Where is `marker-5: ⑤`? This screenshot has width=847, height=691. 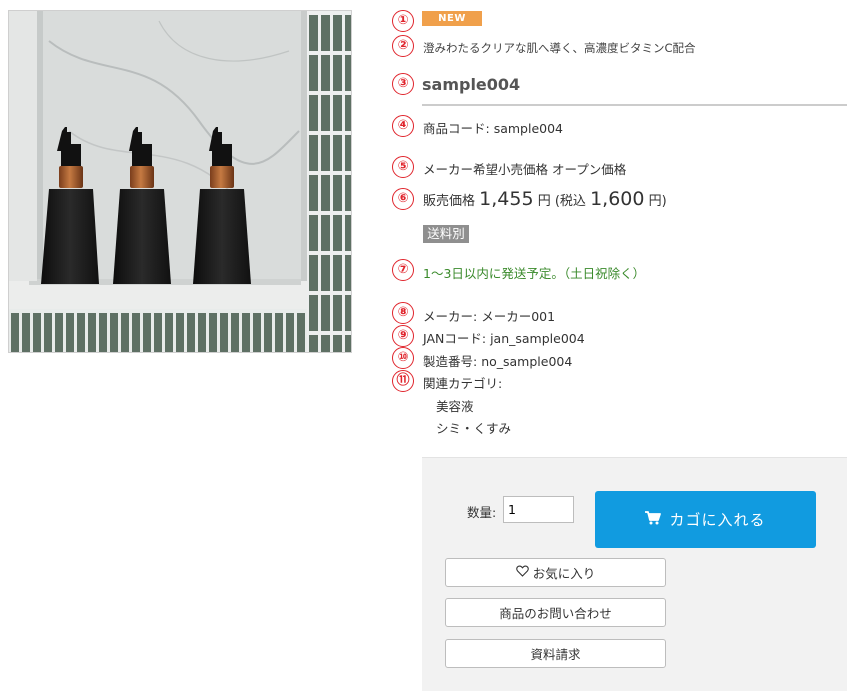
marker-5: ⑤ is located at coordinates (403, 167).